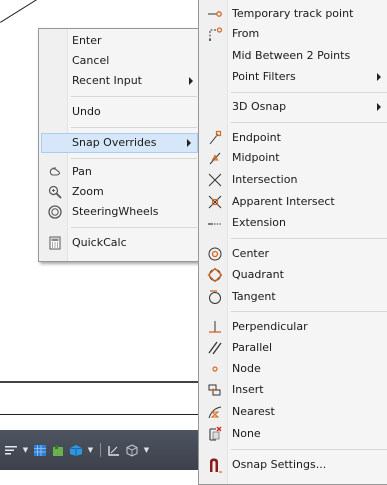 The image size is (387, 485). I want to click on menu-item-label: Midpoint, so click(256, 157).